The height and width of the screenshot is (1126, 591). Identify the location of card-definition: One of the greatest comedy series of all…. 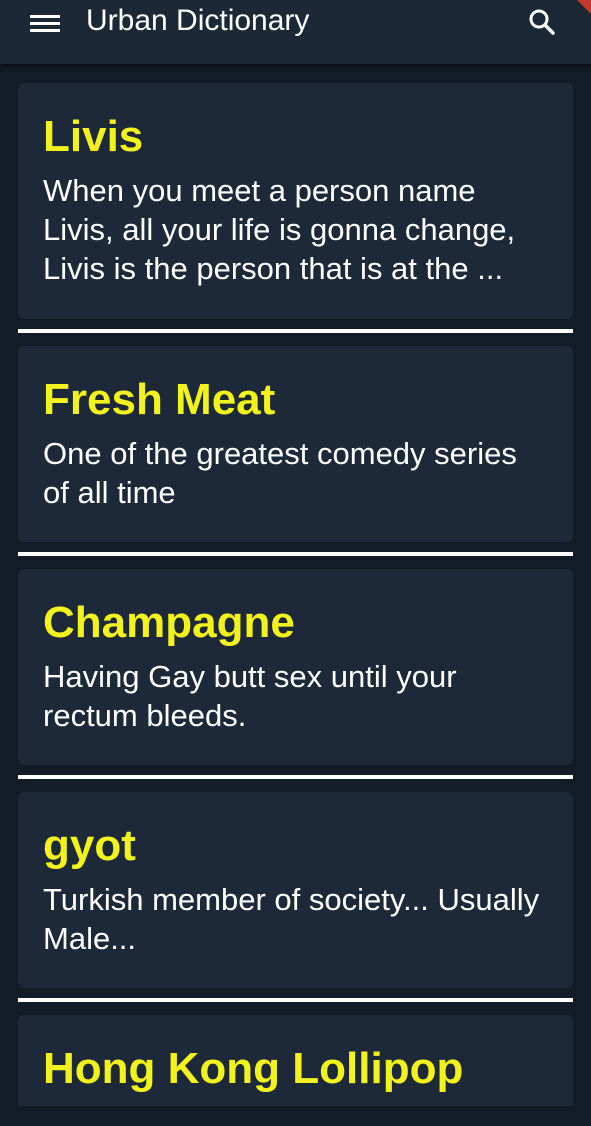
(280, 473).